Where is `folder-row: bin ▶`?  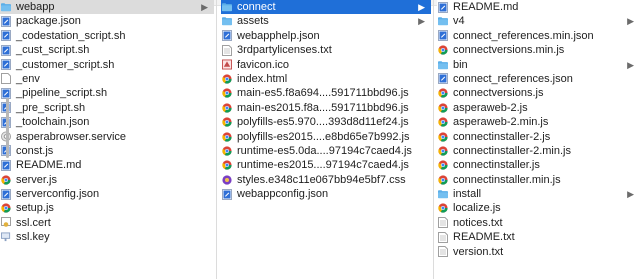 folder-row: bin ▶ is located at coordinates (538, 65).